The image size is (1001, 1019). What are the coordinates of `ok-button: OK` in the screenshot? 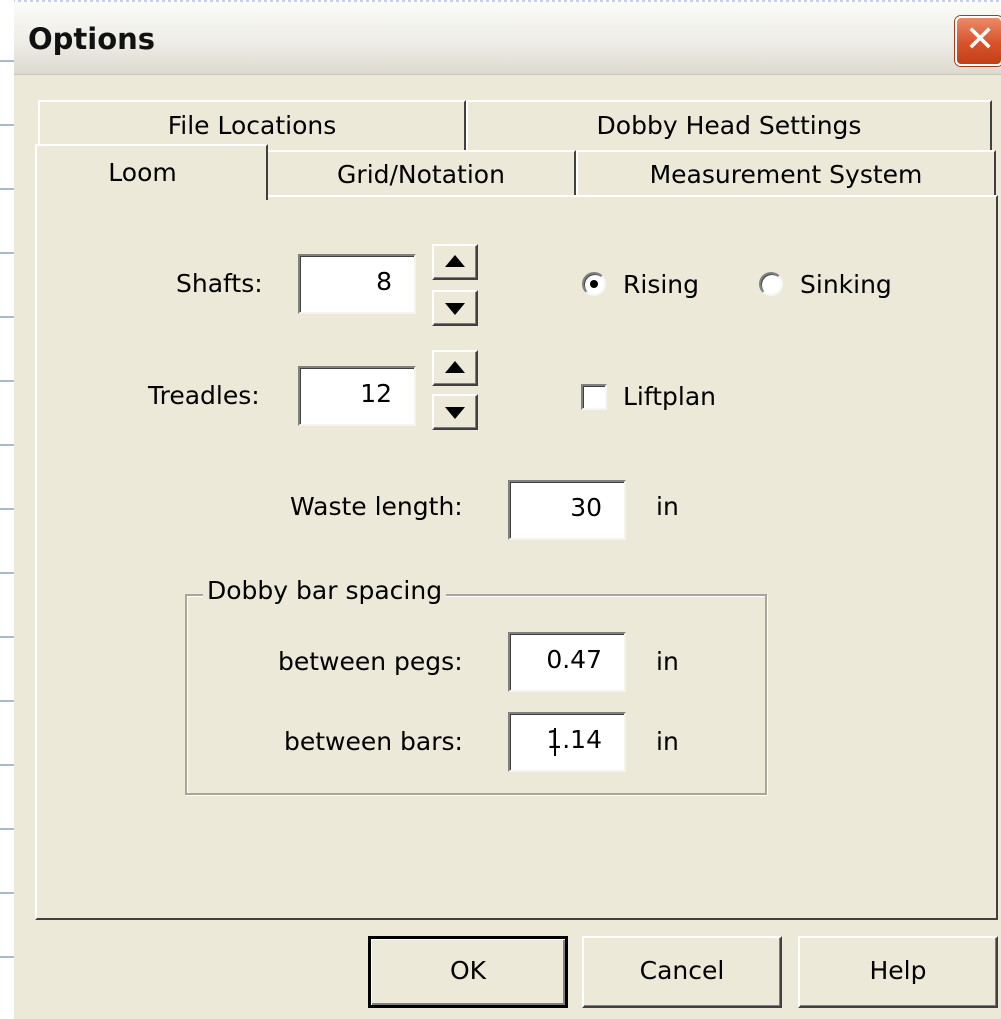 It's located at (468, 972).